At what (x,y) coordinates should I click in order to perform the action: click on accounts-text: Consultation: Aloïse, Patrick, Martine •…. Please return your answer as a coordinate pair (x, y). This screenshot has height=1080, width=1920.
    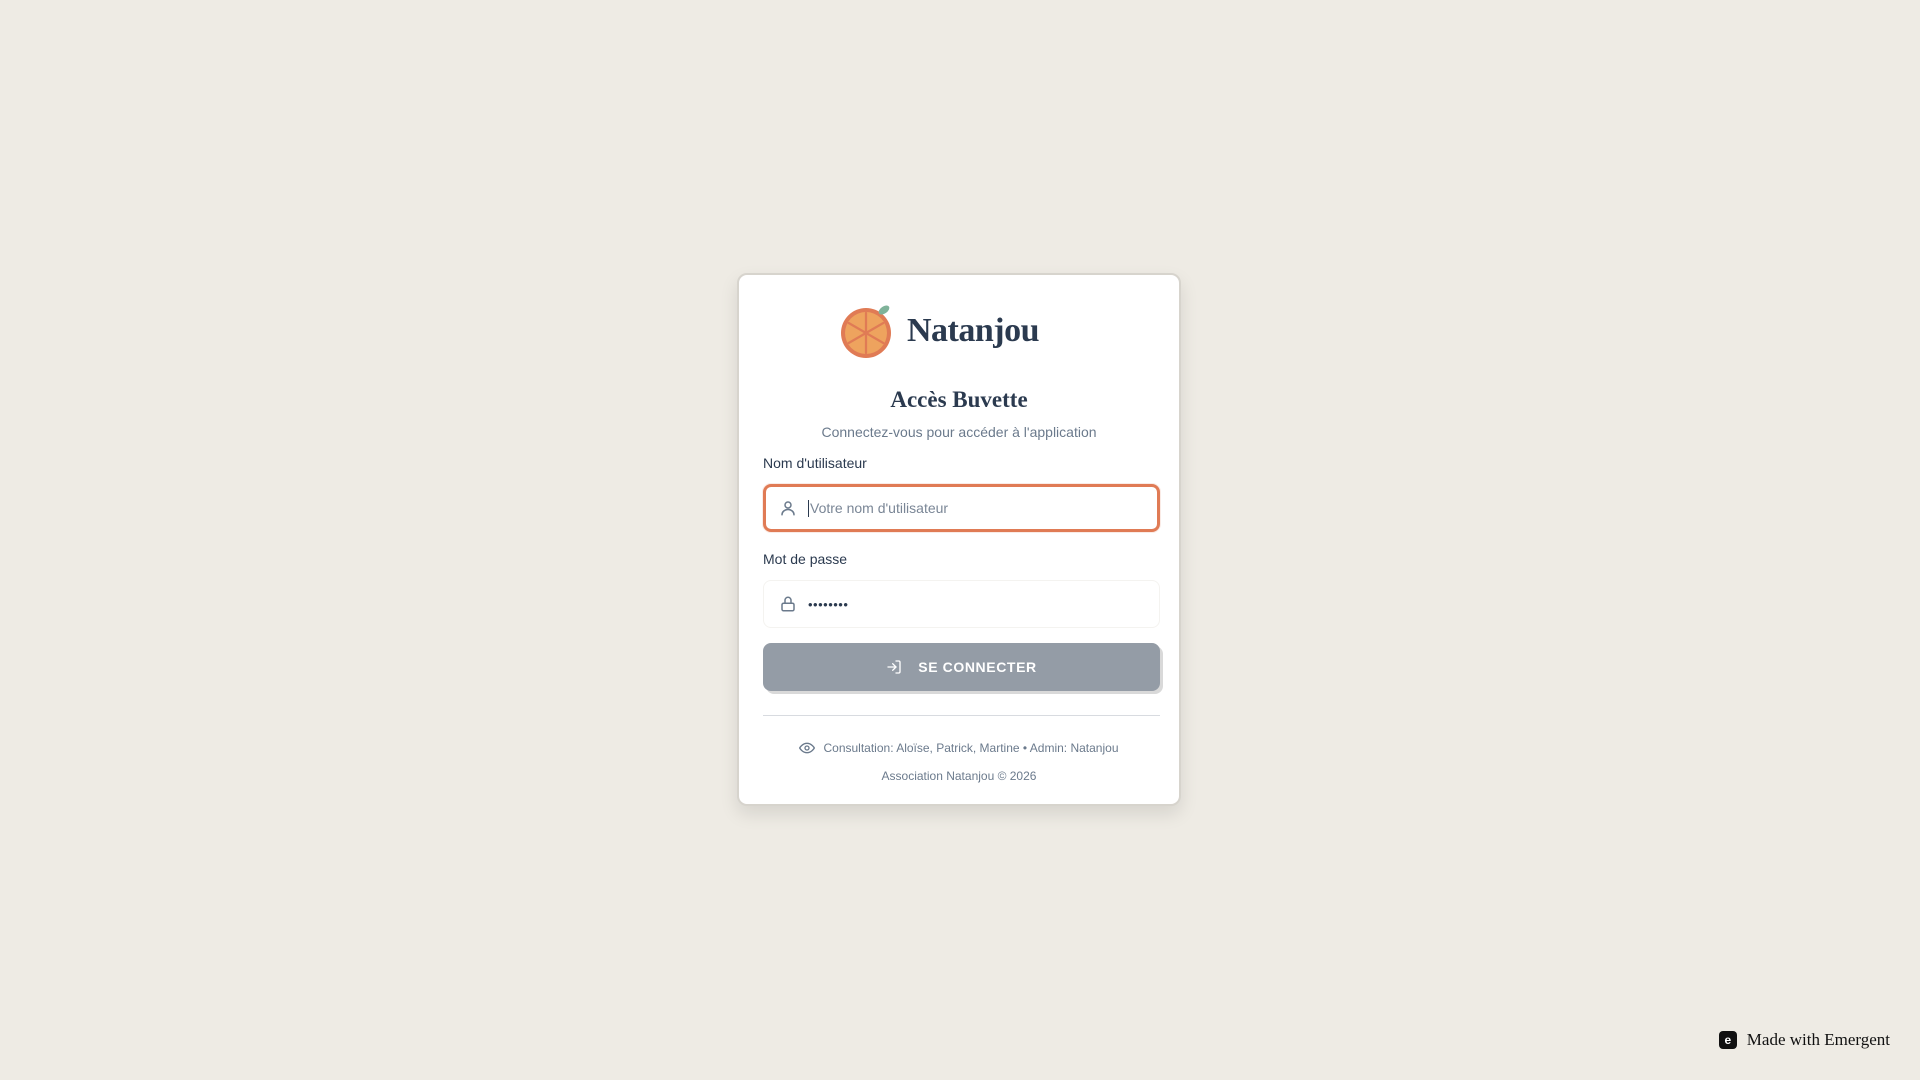
    Looking at the image, I should click on (971, 748).